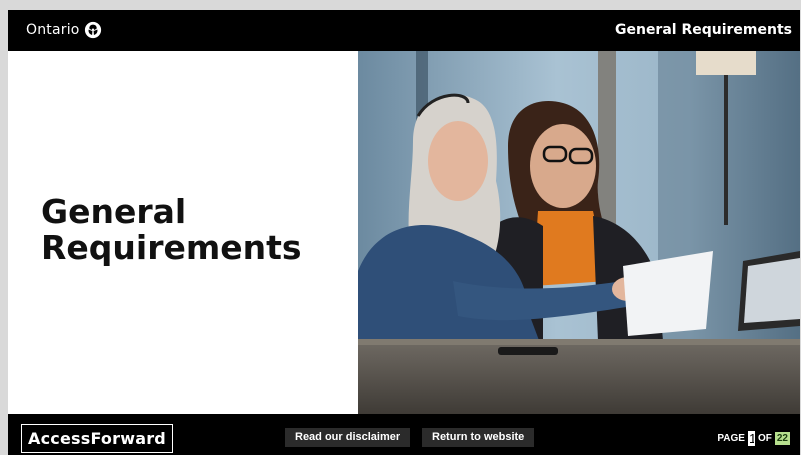  What do you see at coordinates (97, 438) in the screenshot?
I see `brand-logo: AccessForward` at bounding box center [97, 438].